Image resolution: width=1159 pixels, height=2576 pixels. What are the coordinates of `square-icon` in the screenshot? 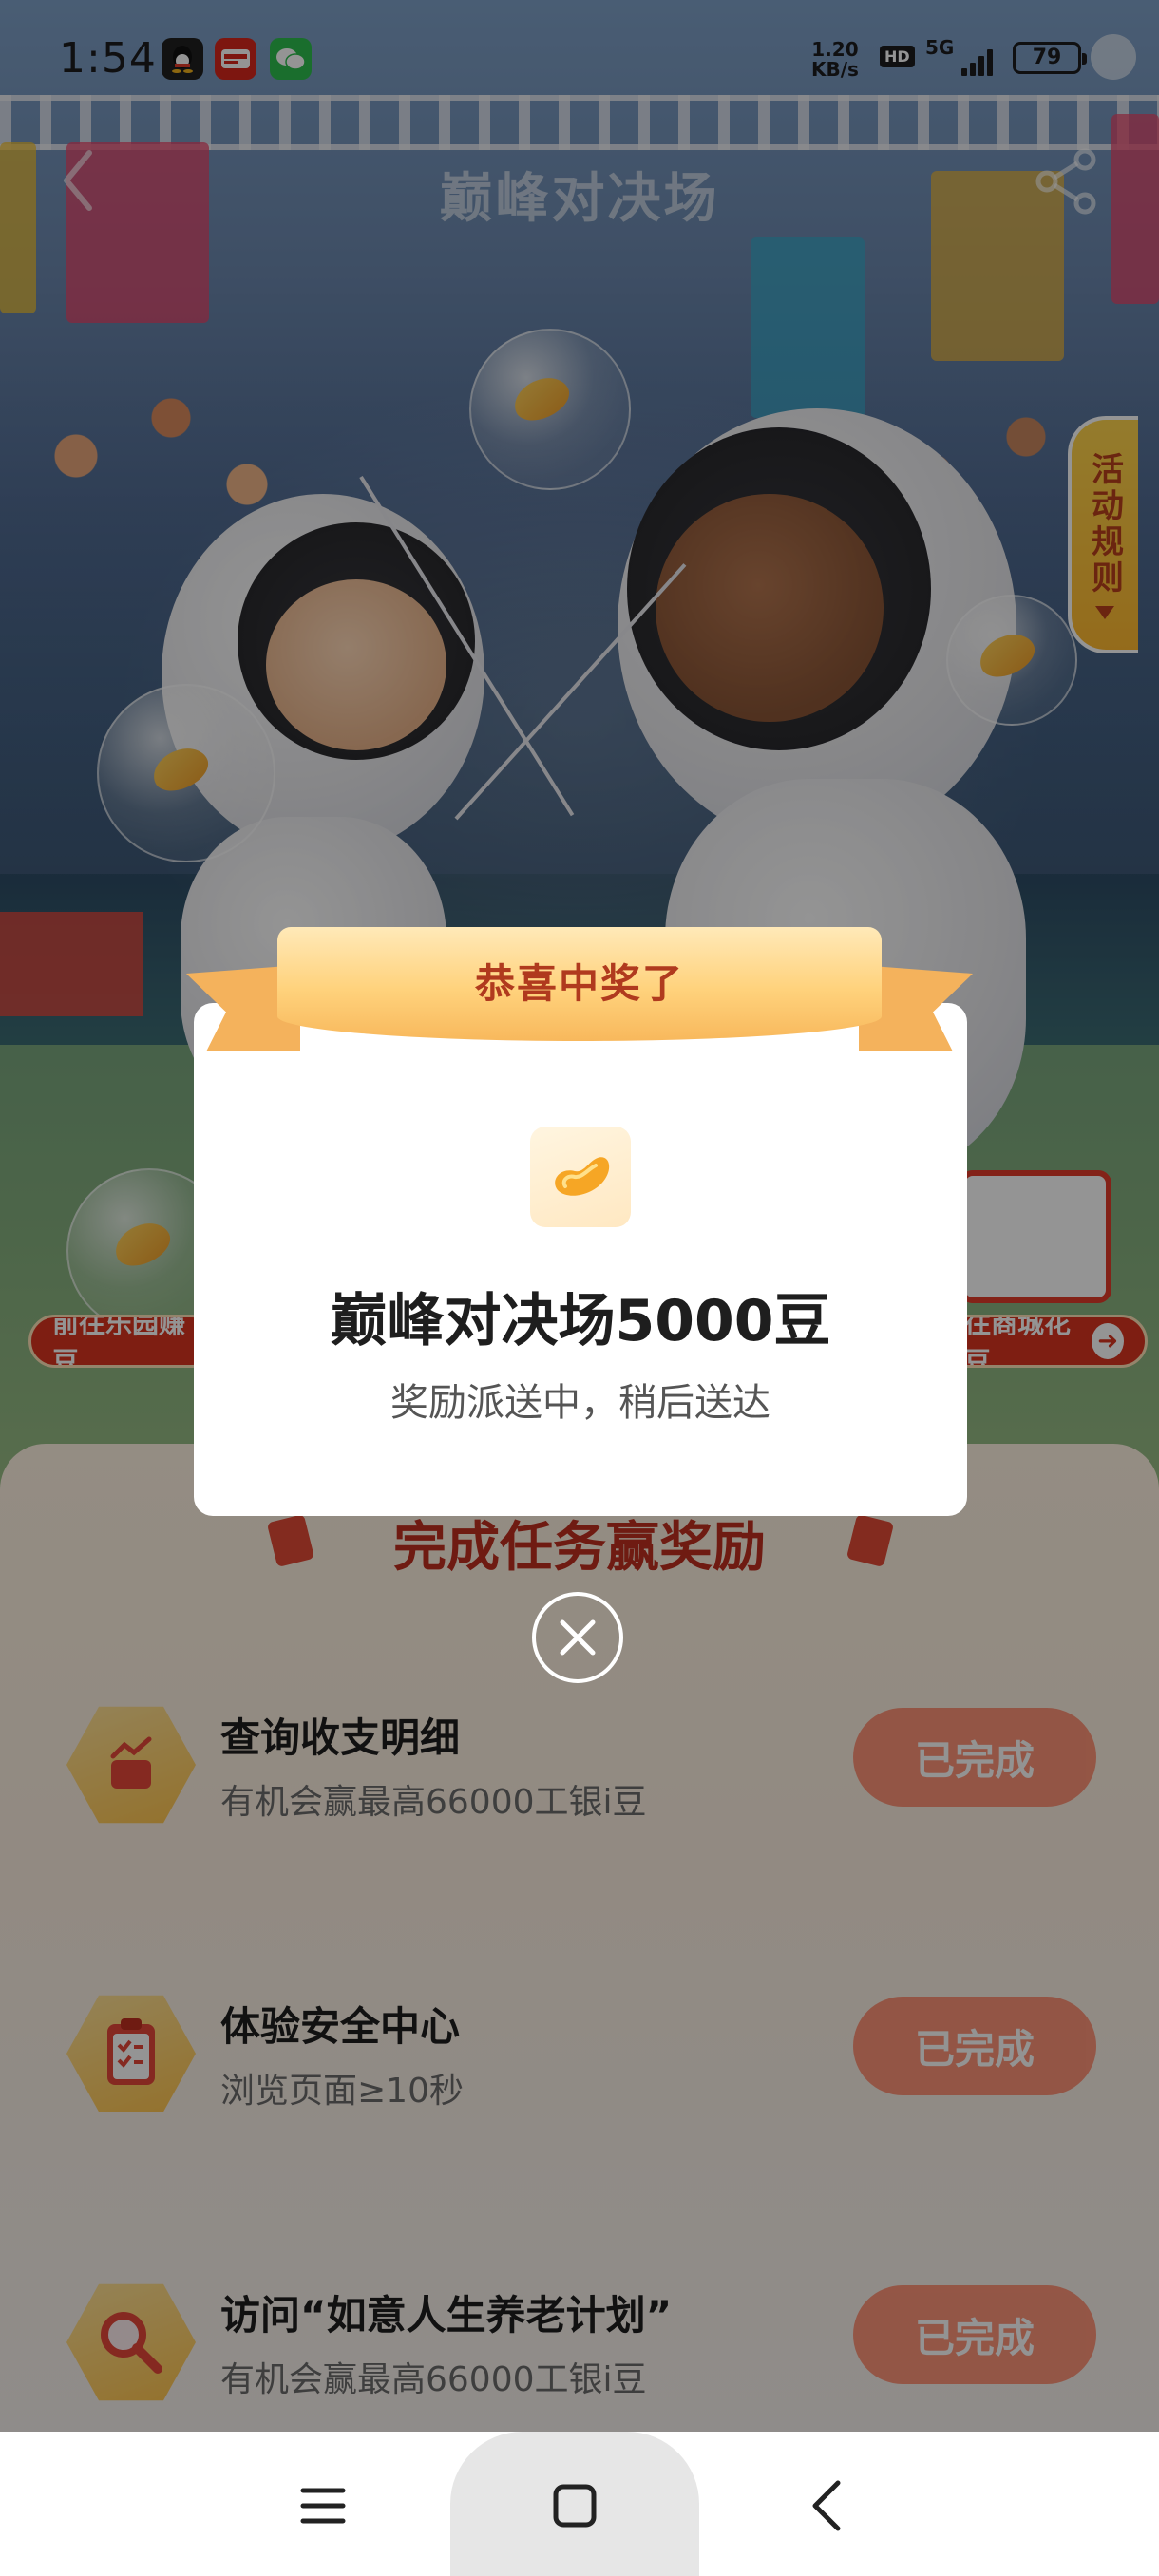 It's located at (575, 2506).